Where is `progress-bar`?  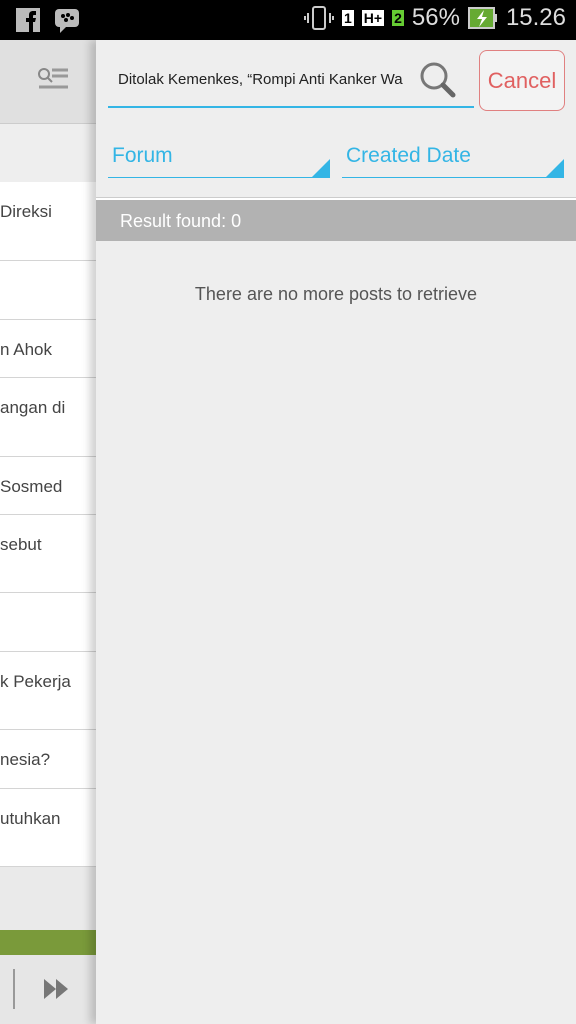
progress-bar is located at coordinates (48, 942).